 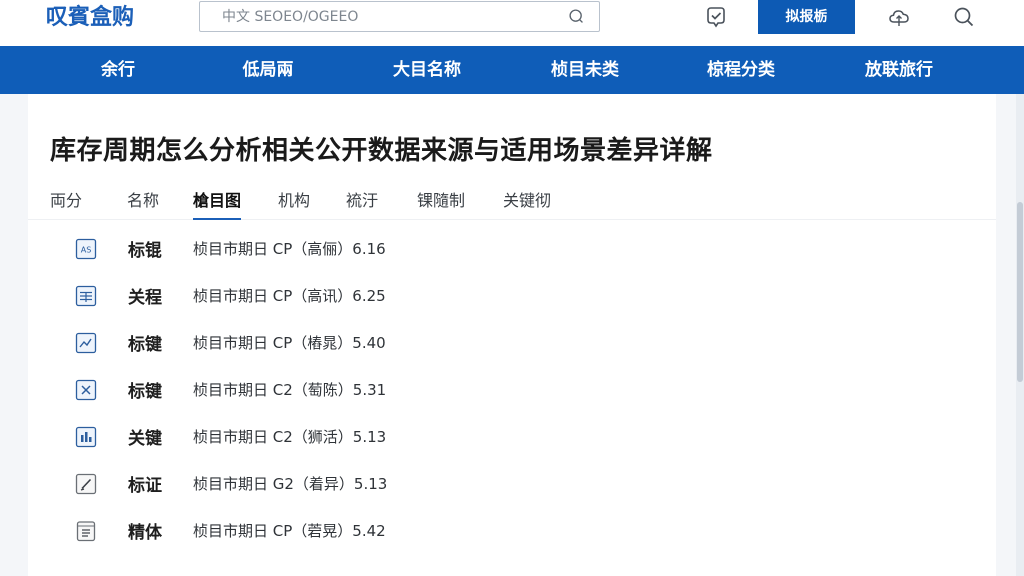 I want to click on list-item: 精体 桢目市期日 CP（菪晃）5.42, so click(x=512, y=530).